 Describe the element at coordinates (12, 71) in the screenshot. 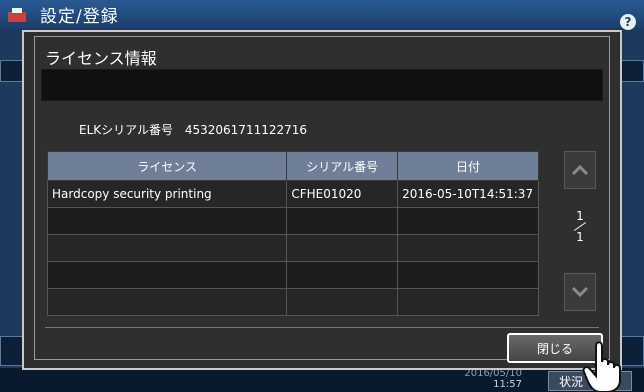

I see `background-left-tab` at that location.